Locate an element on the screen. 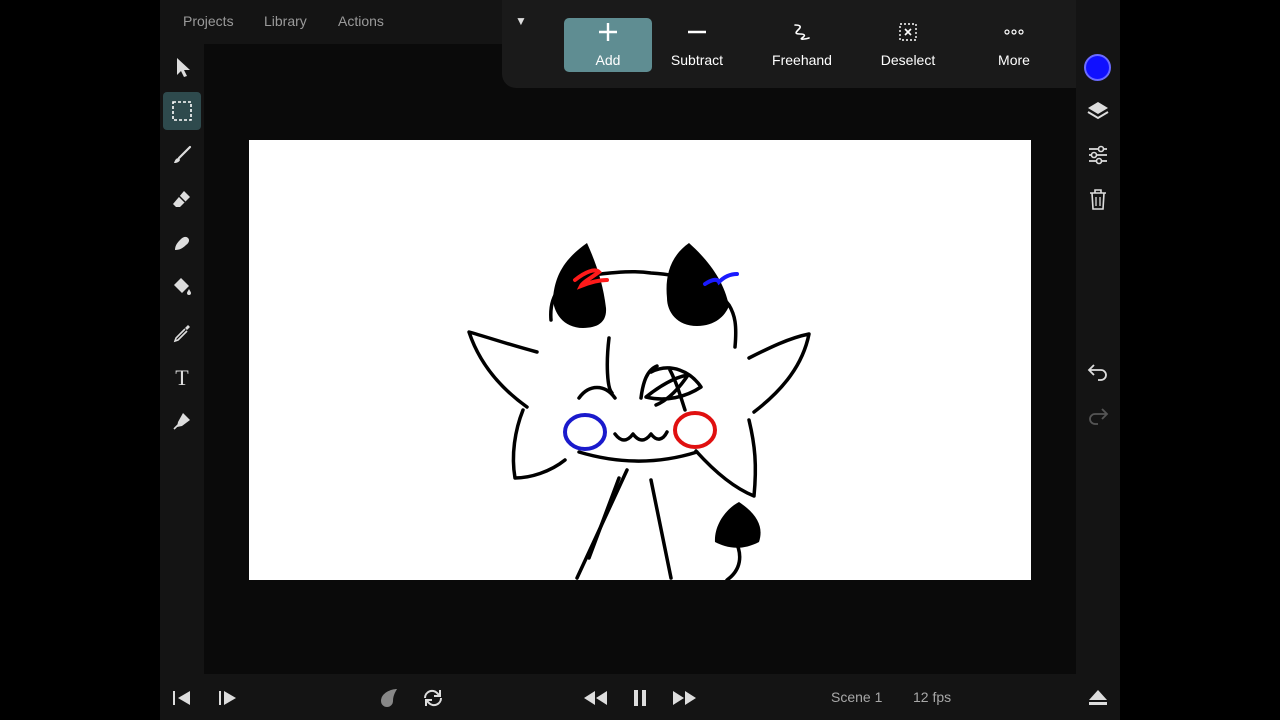 The height and width of the screenshot is (720, 1280). pen-tool is located at coordinates (182, 421).